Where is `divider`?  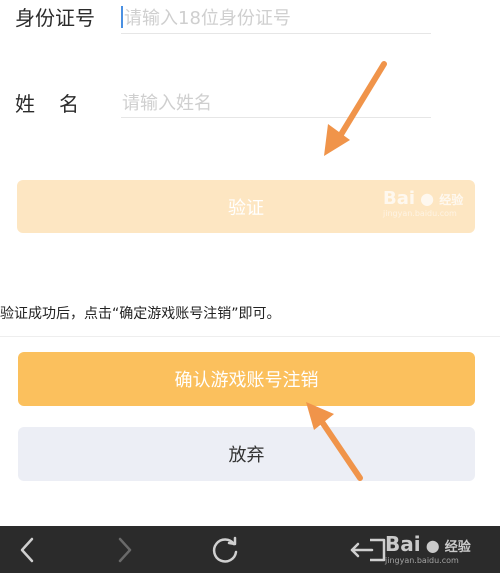 divider is located at coordinates (250, 336).